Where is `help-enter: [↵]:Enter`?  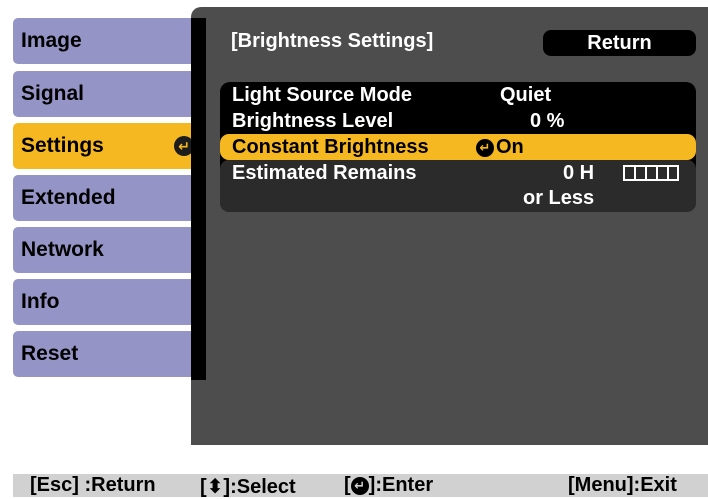 help-enter: [↵]:Enter is located at coordinates (388, 485).